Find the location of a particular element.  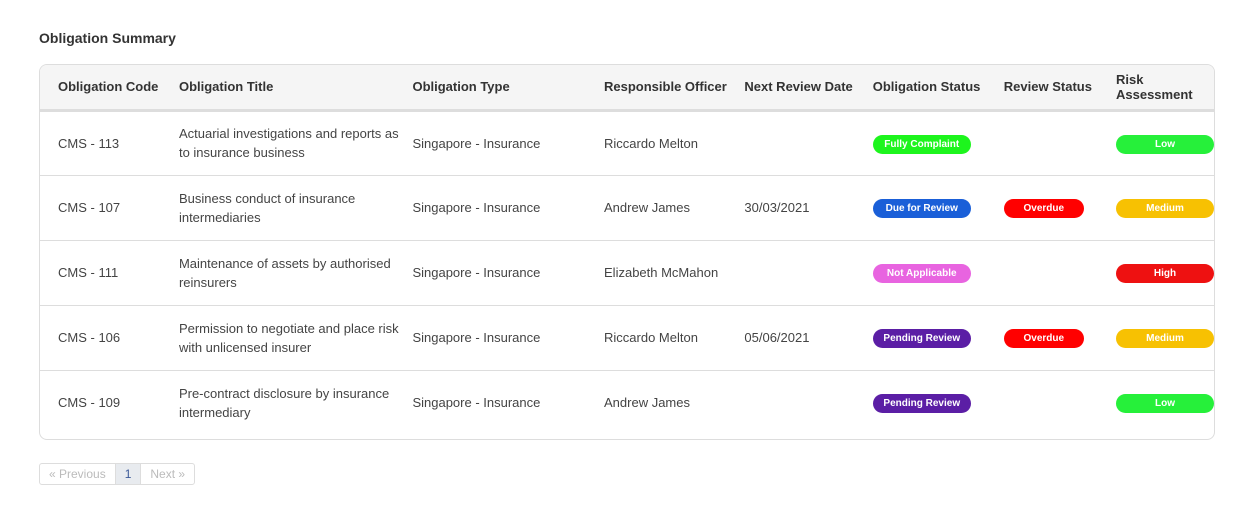

obligation-status-badge: Due for Review is located at coordinates (921, 208).